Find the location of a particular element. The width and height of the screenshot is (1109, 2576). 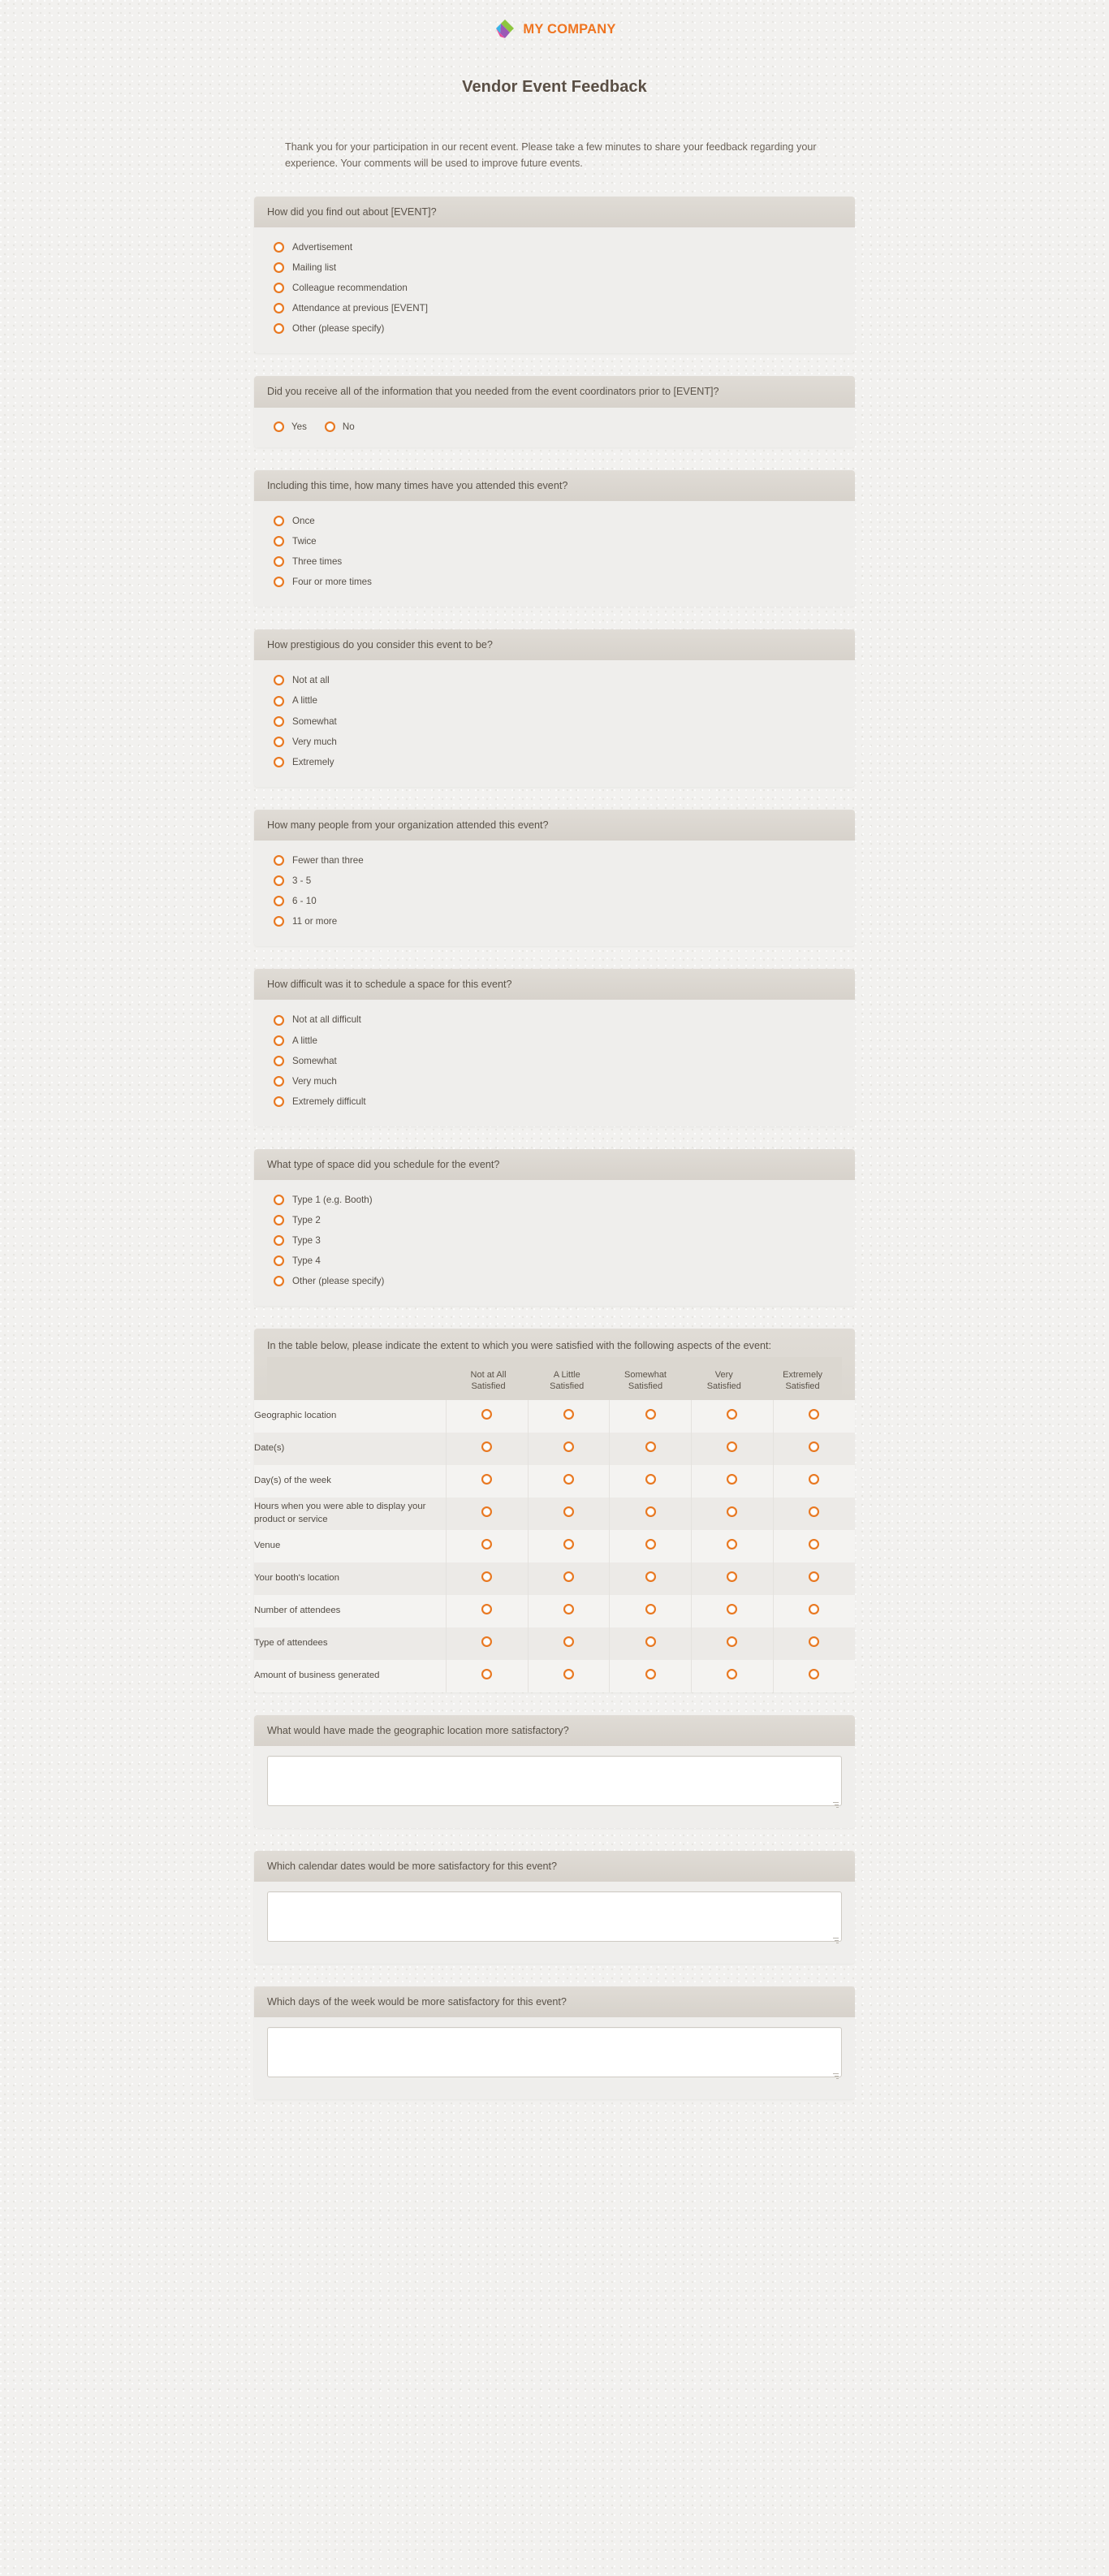

radio-option: Not at all difficult is located at coordinates (554, 1020).